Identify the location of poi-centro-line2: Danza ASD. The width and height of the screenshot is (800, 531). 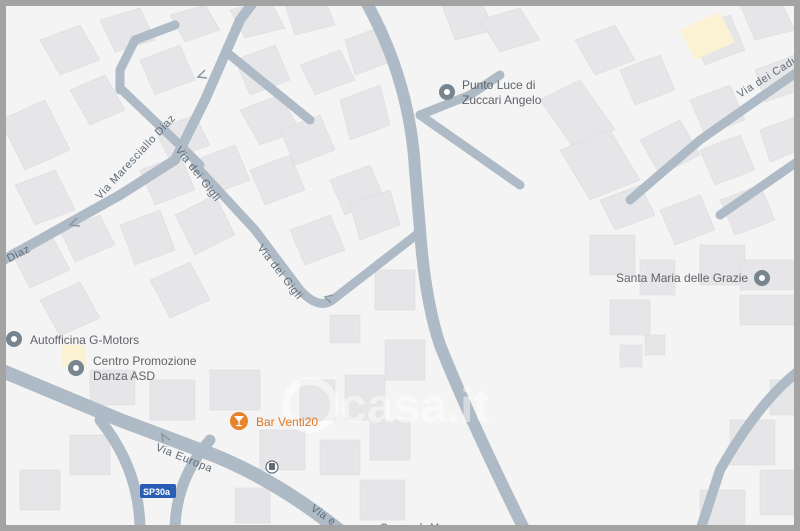
(124, 376).